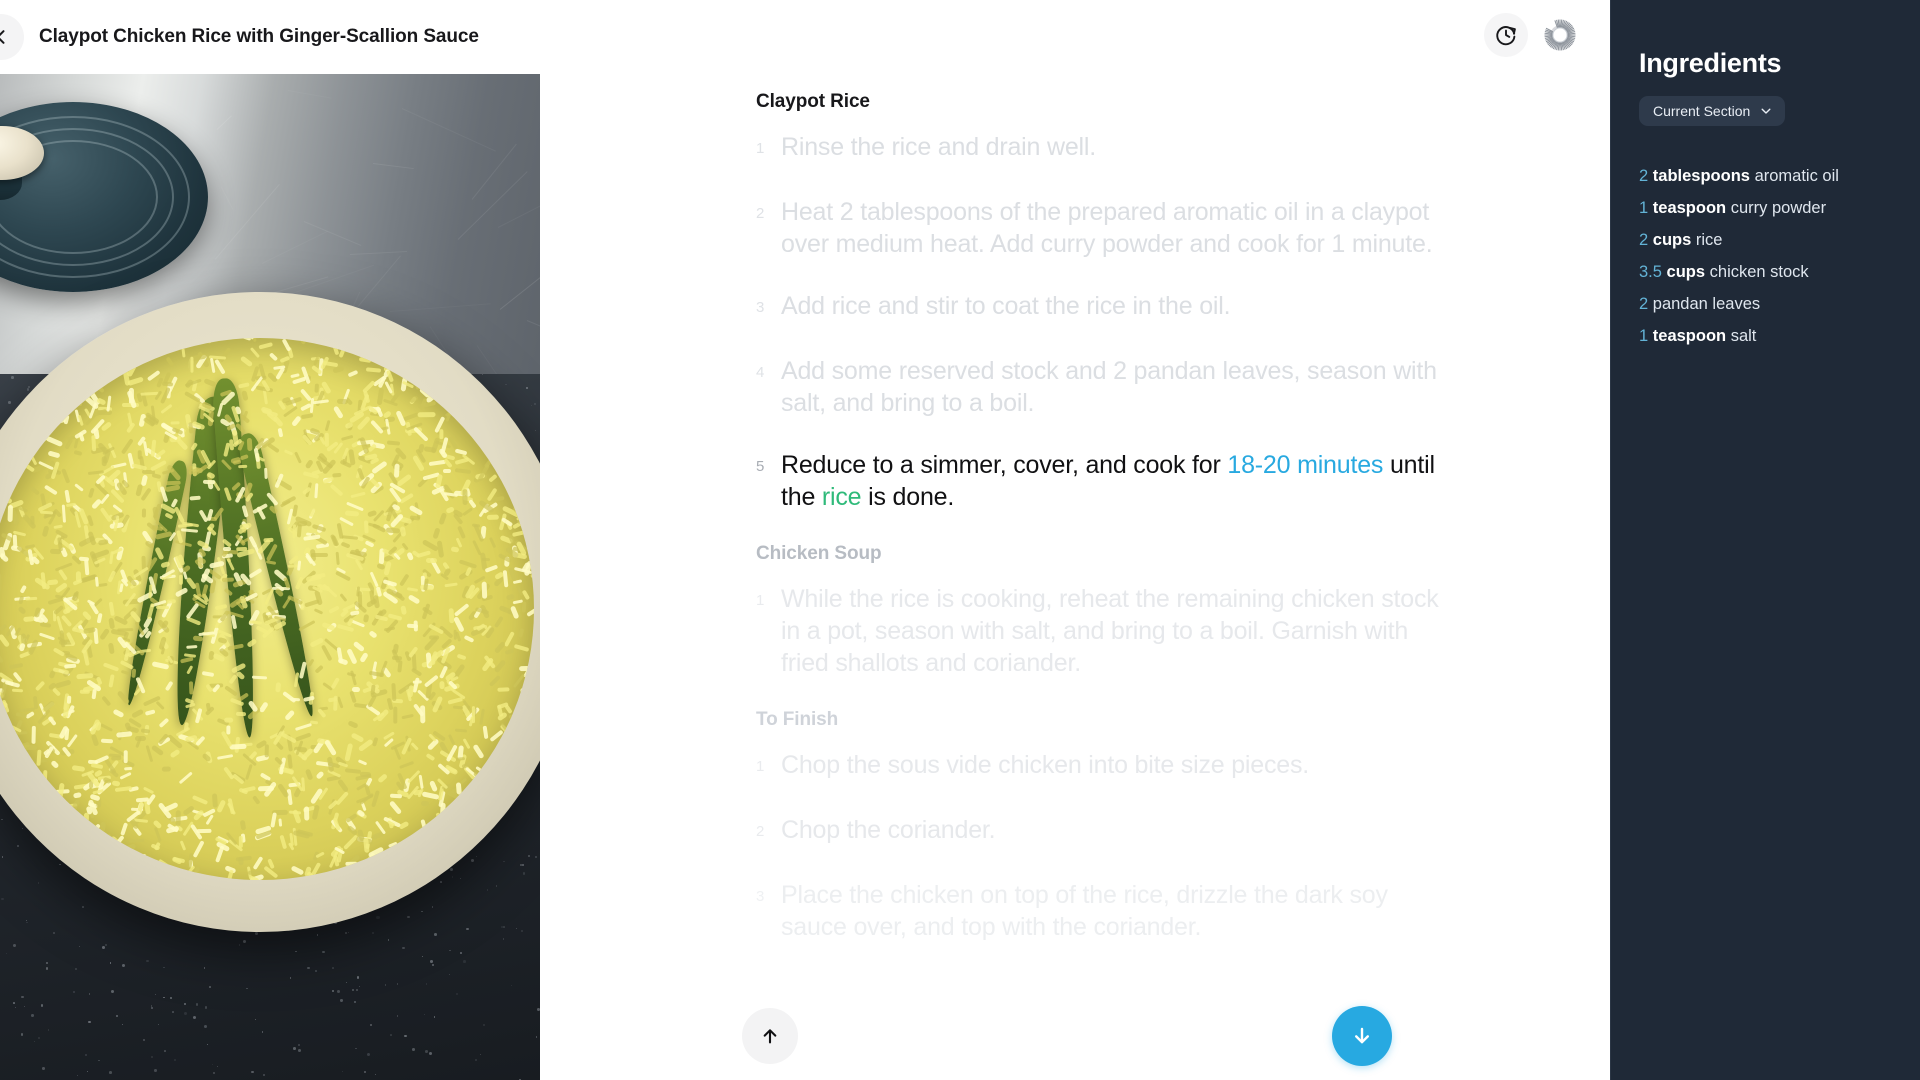 The width and height of the screenshot is (1920, 1080). I want to click on recipe-step: 1 Rinse the rice and drain well., so click(1106, 148).